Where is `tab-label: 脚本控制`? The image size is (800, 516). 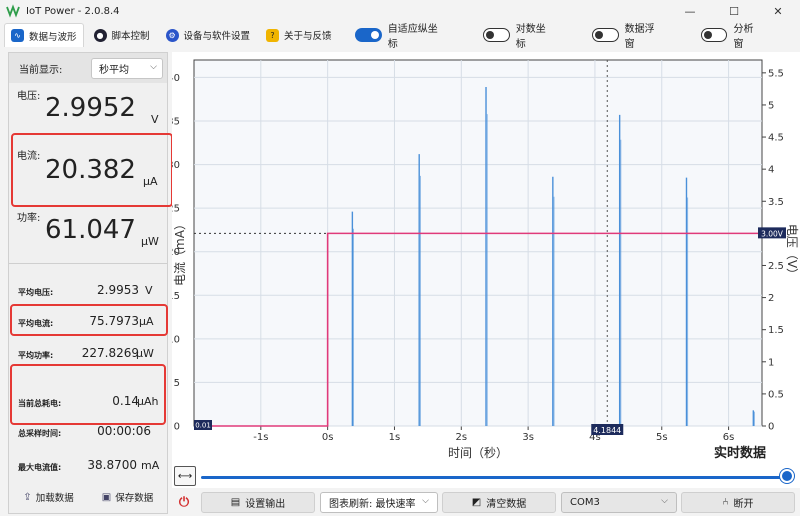
tab-label: 脚本控制 is located at coordinates (130, 36).